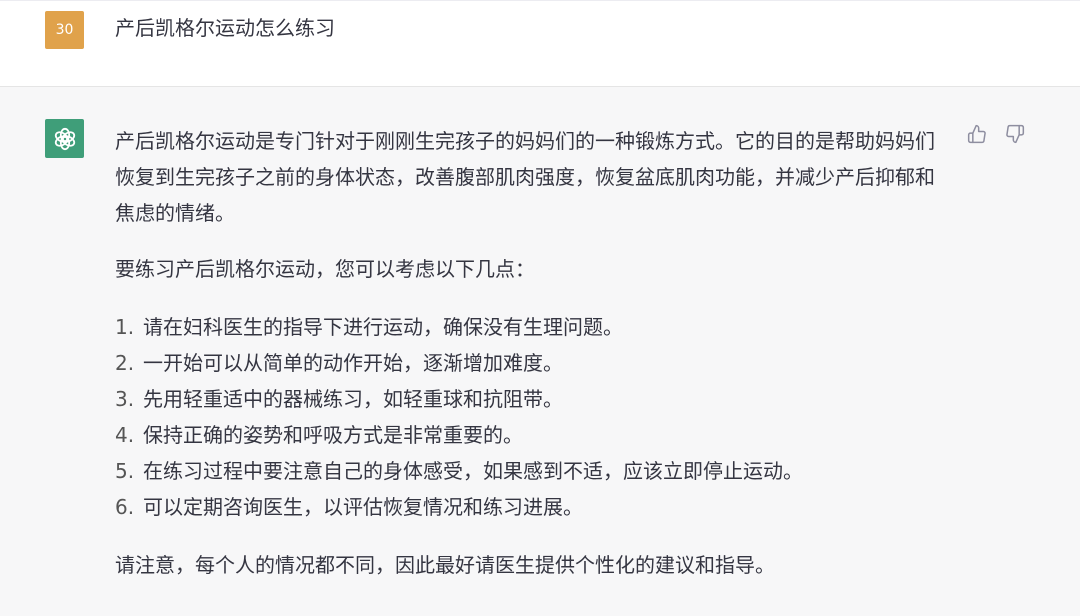  I want to click on thumbs-up-icon, so click(976, 134).